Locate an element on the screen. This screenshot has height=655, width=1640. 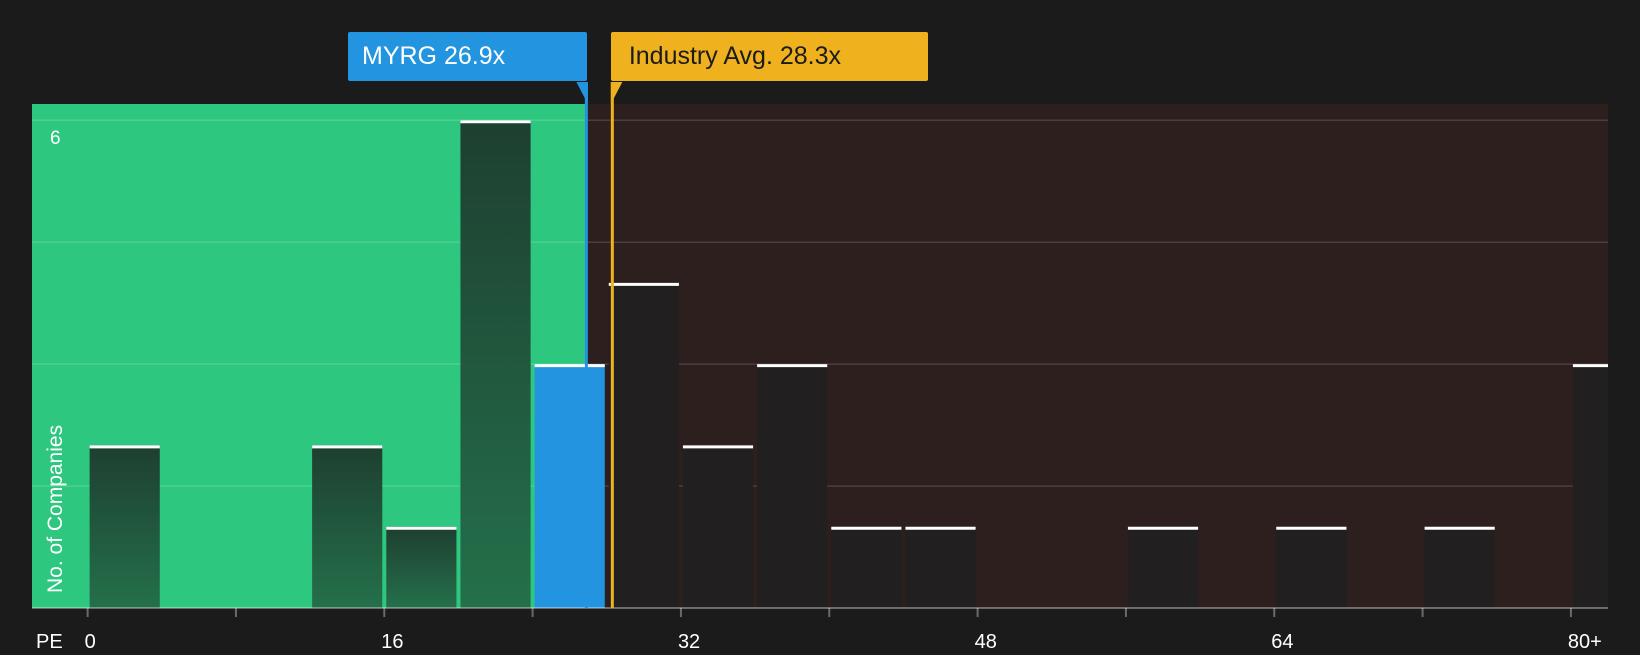
company-pe-flag: MYRG 26.9x is located at coordinates (468, 56).